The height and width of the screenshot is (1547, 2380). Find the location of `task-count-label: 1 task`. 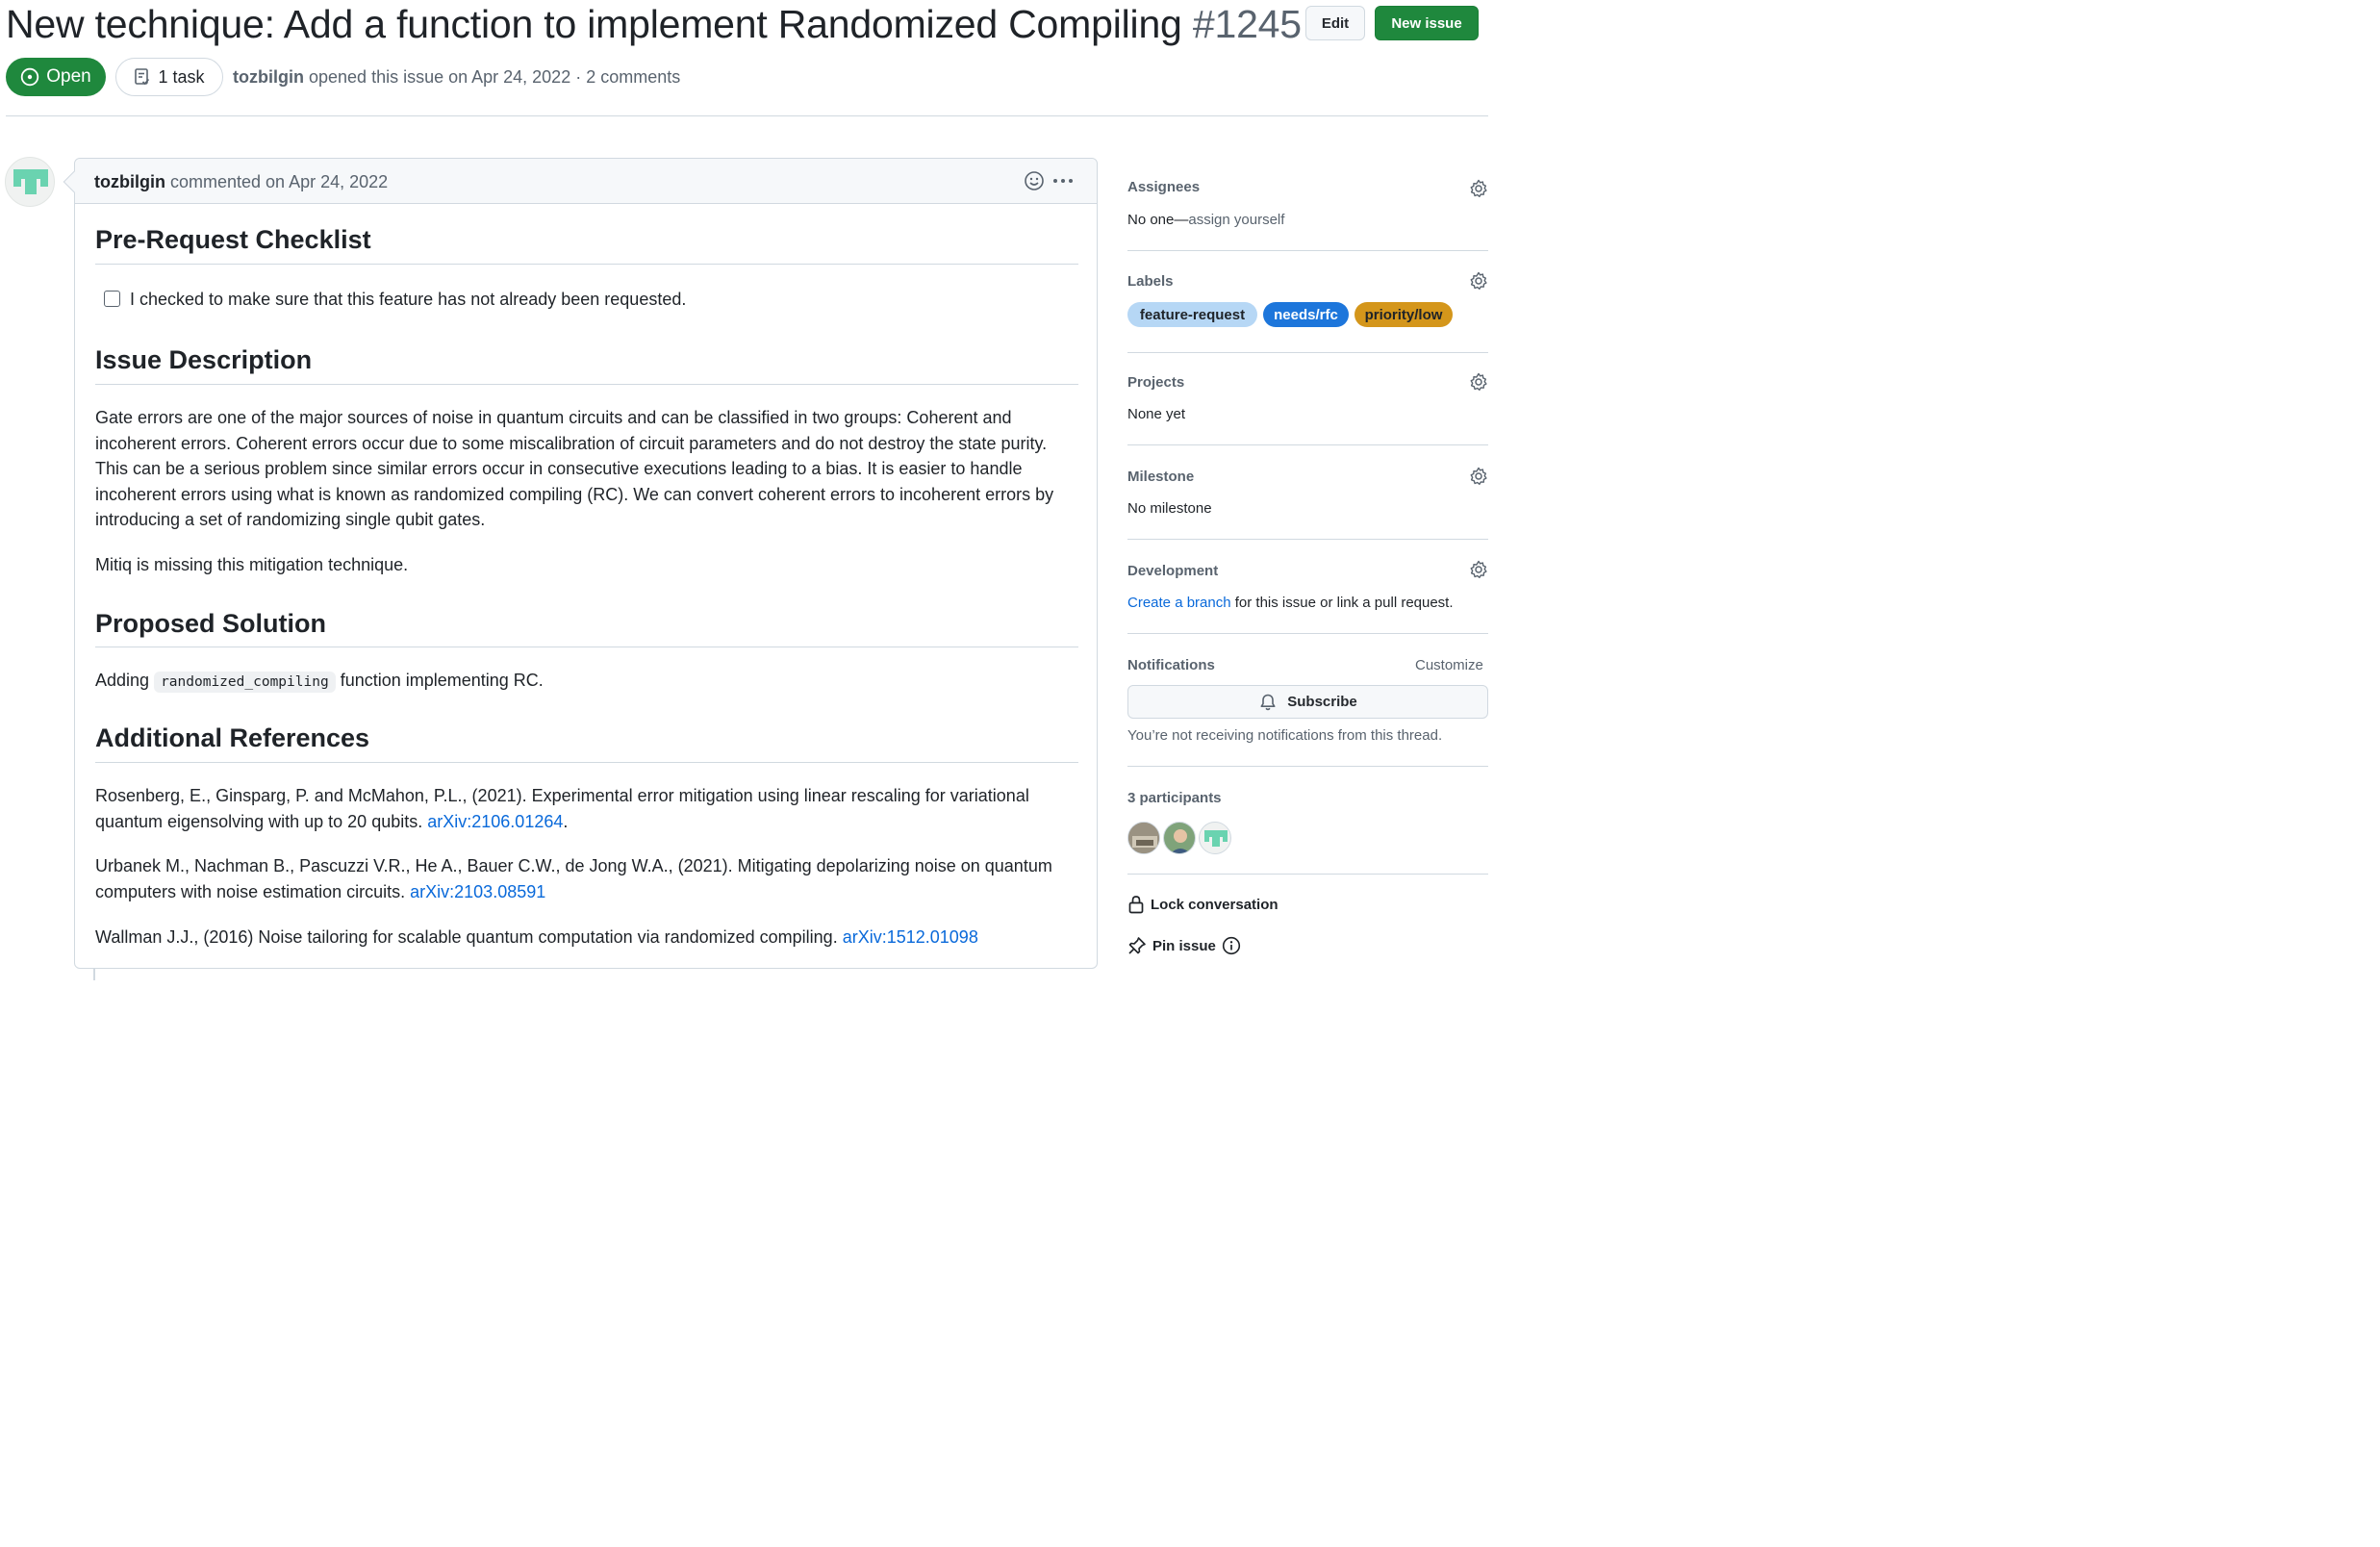

task-count-label: 1 task is located at coordinates (182, 76).